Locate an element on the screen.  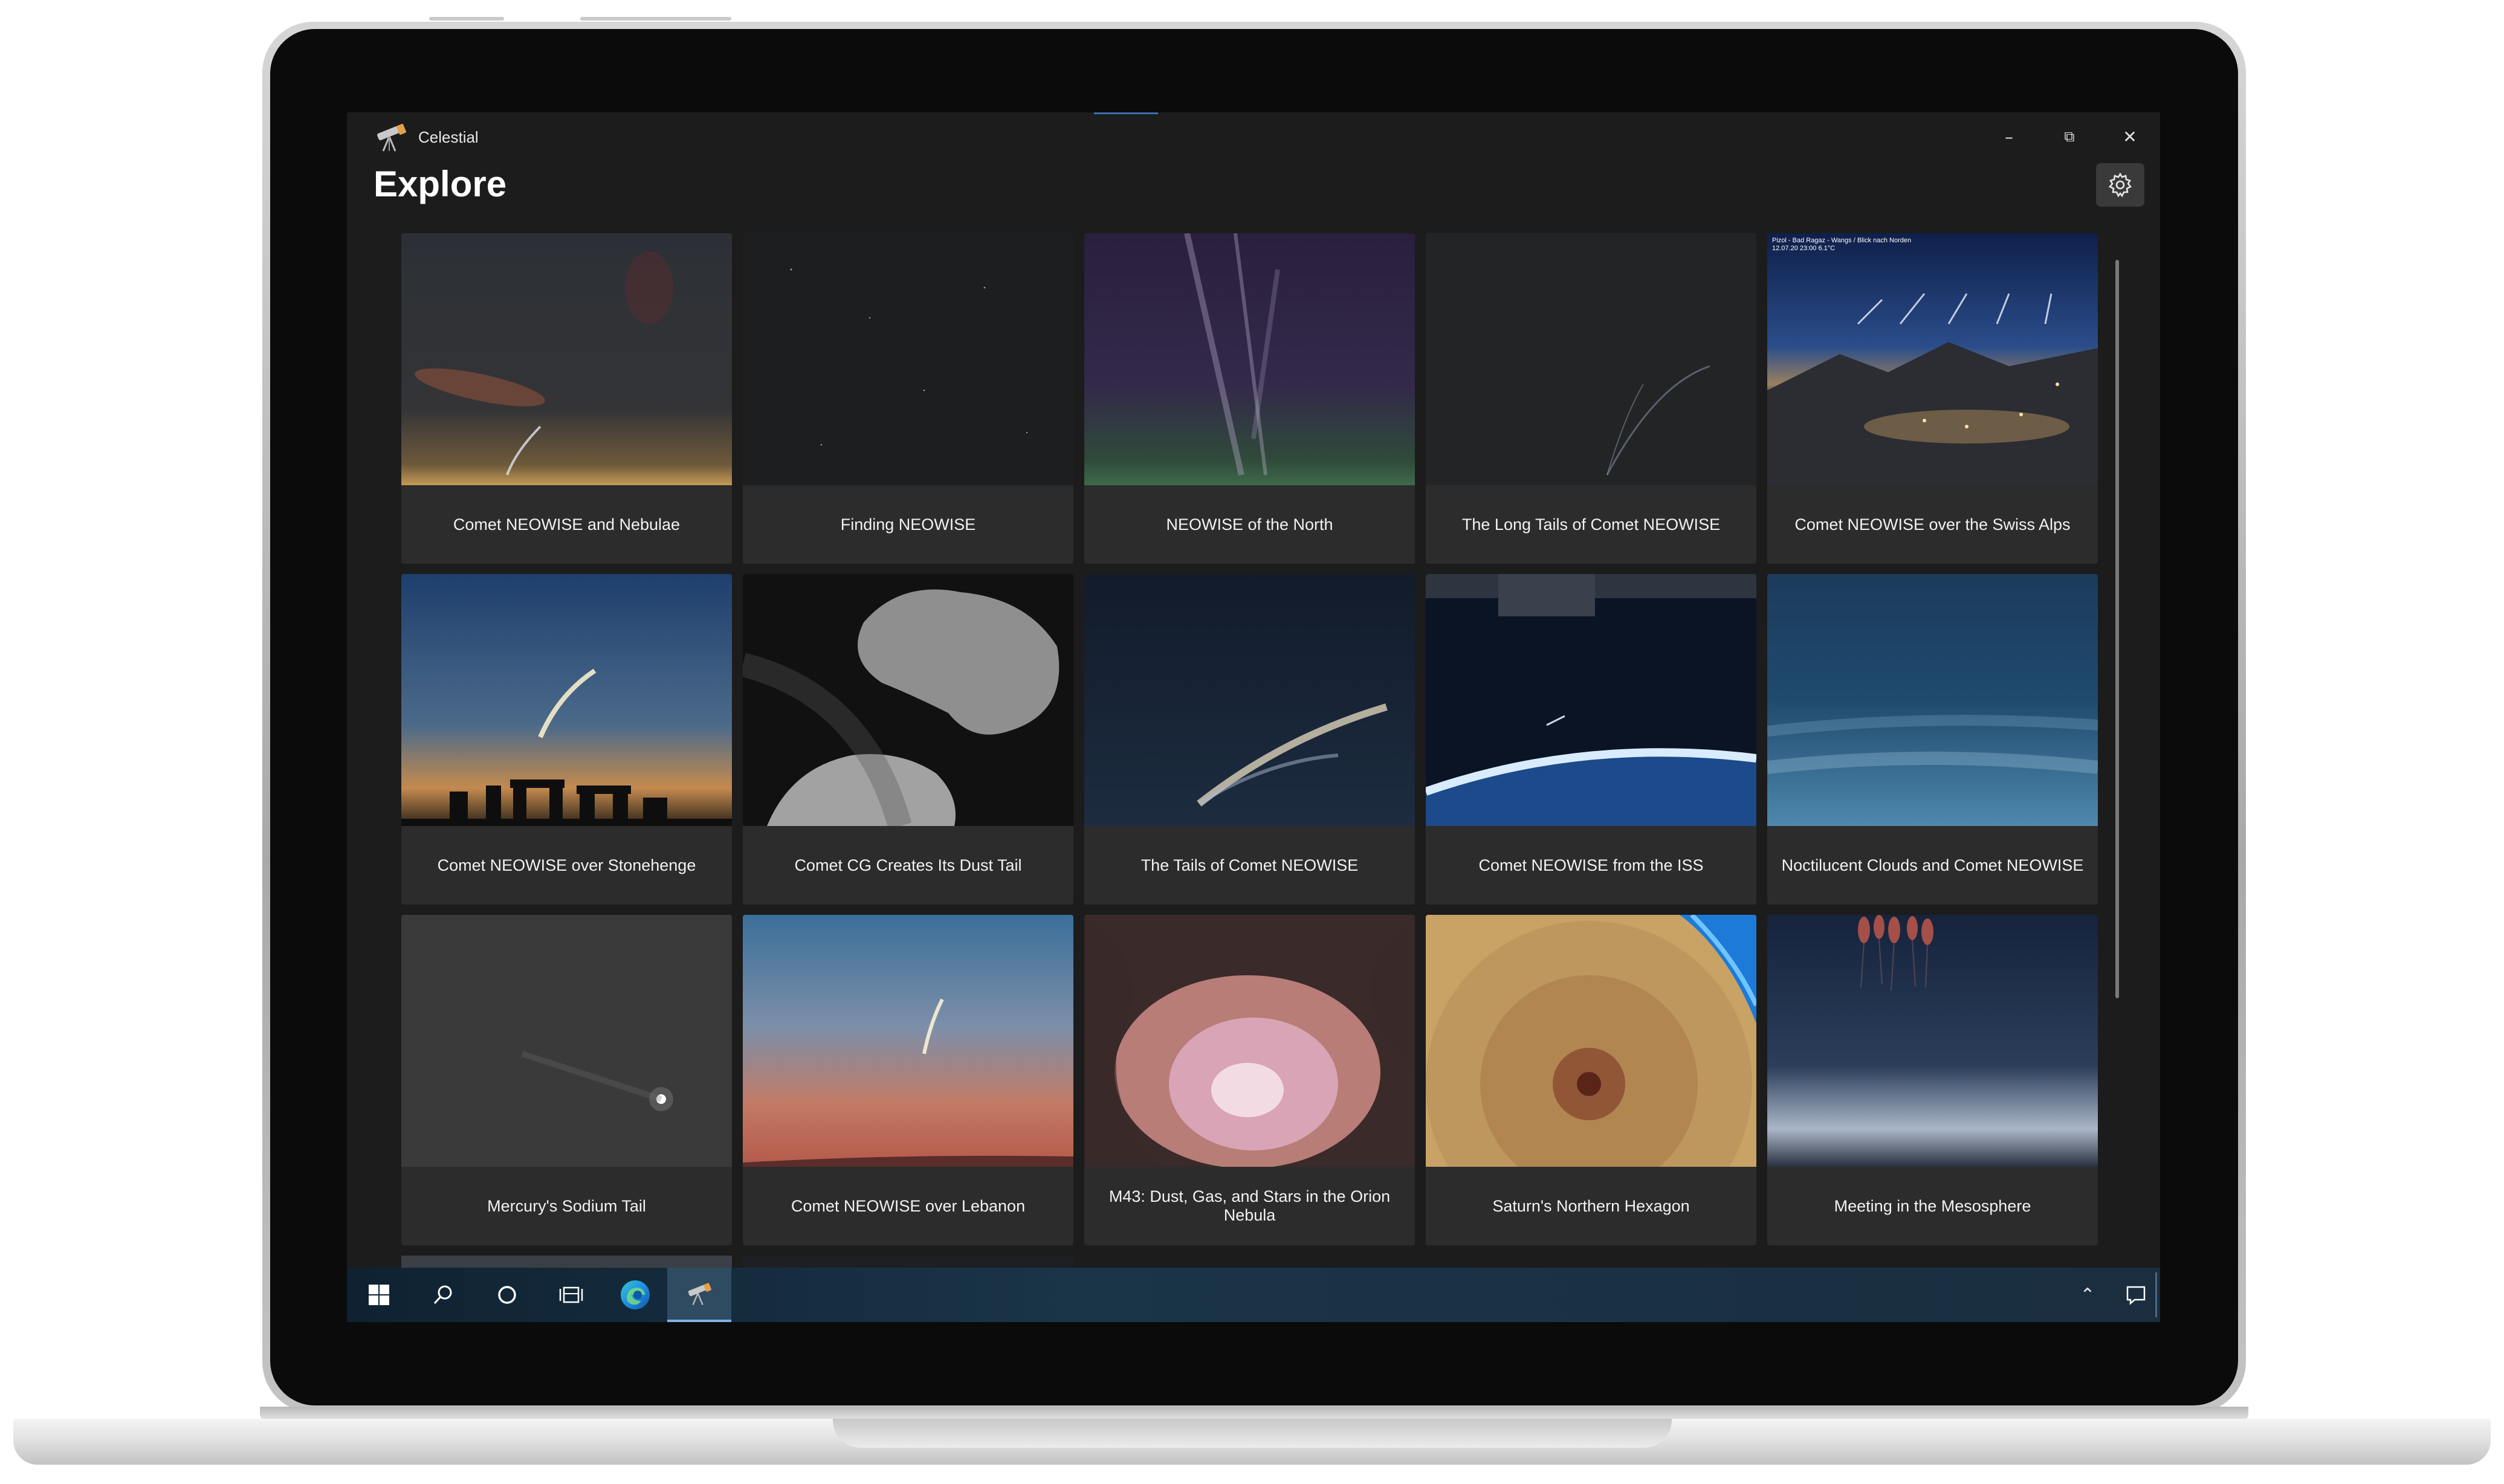
show-hidden-icons-button: ⌃ is located at coordinates (2087, 1295).